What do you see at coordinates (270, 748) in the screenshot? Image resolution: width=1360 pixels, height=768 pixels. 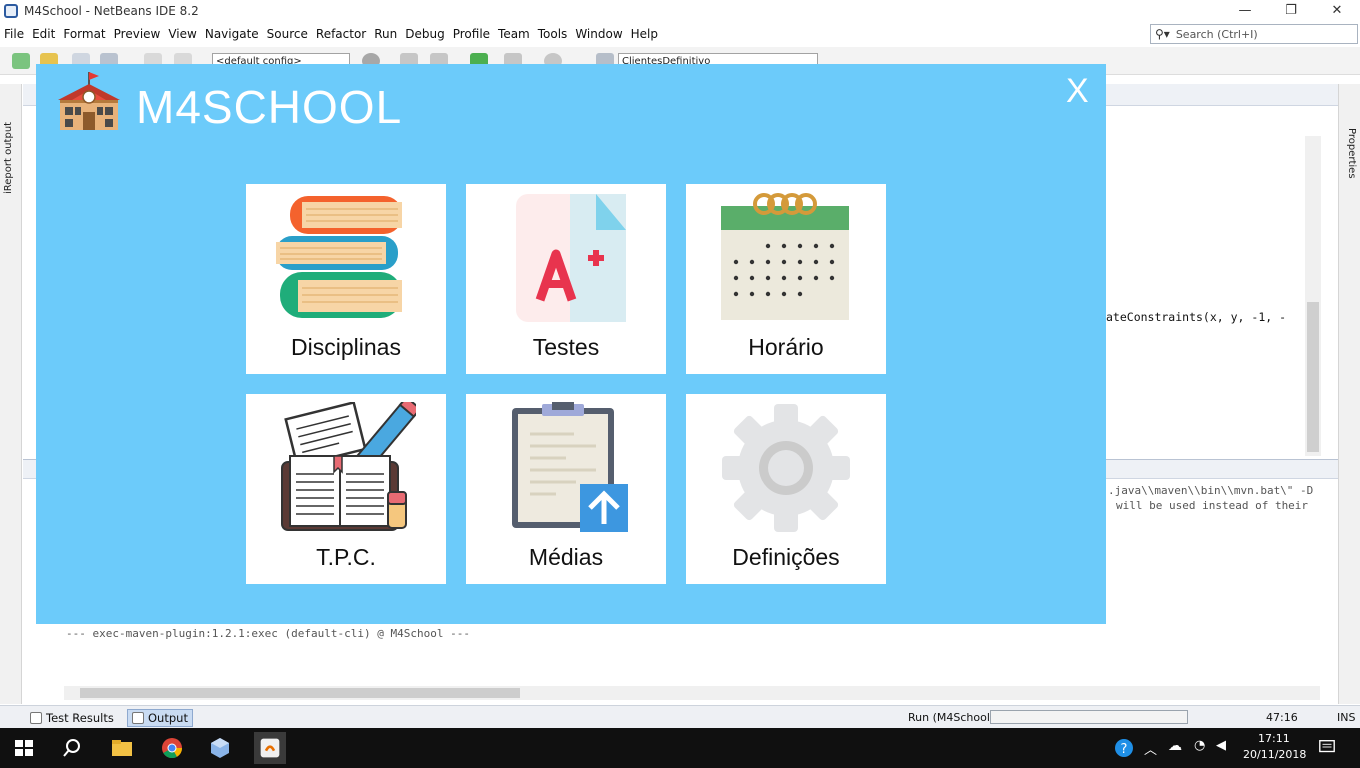 I see `netbeans-taskbar-icon` at bounding box center [270, 748].